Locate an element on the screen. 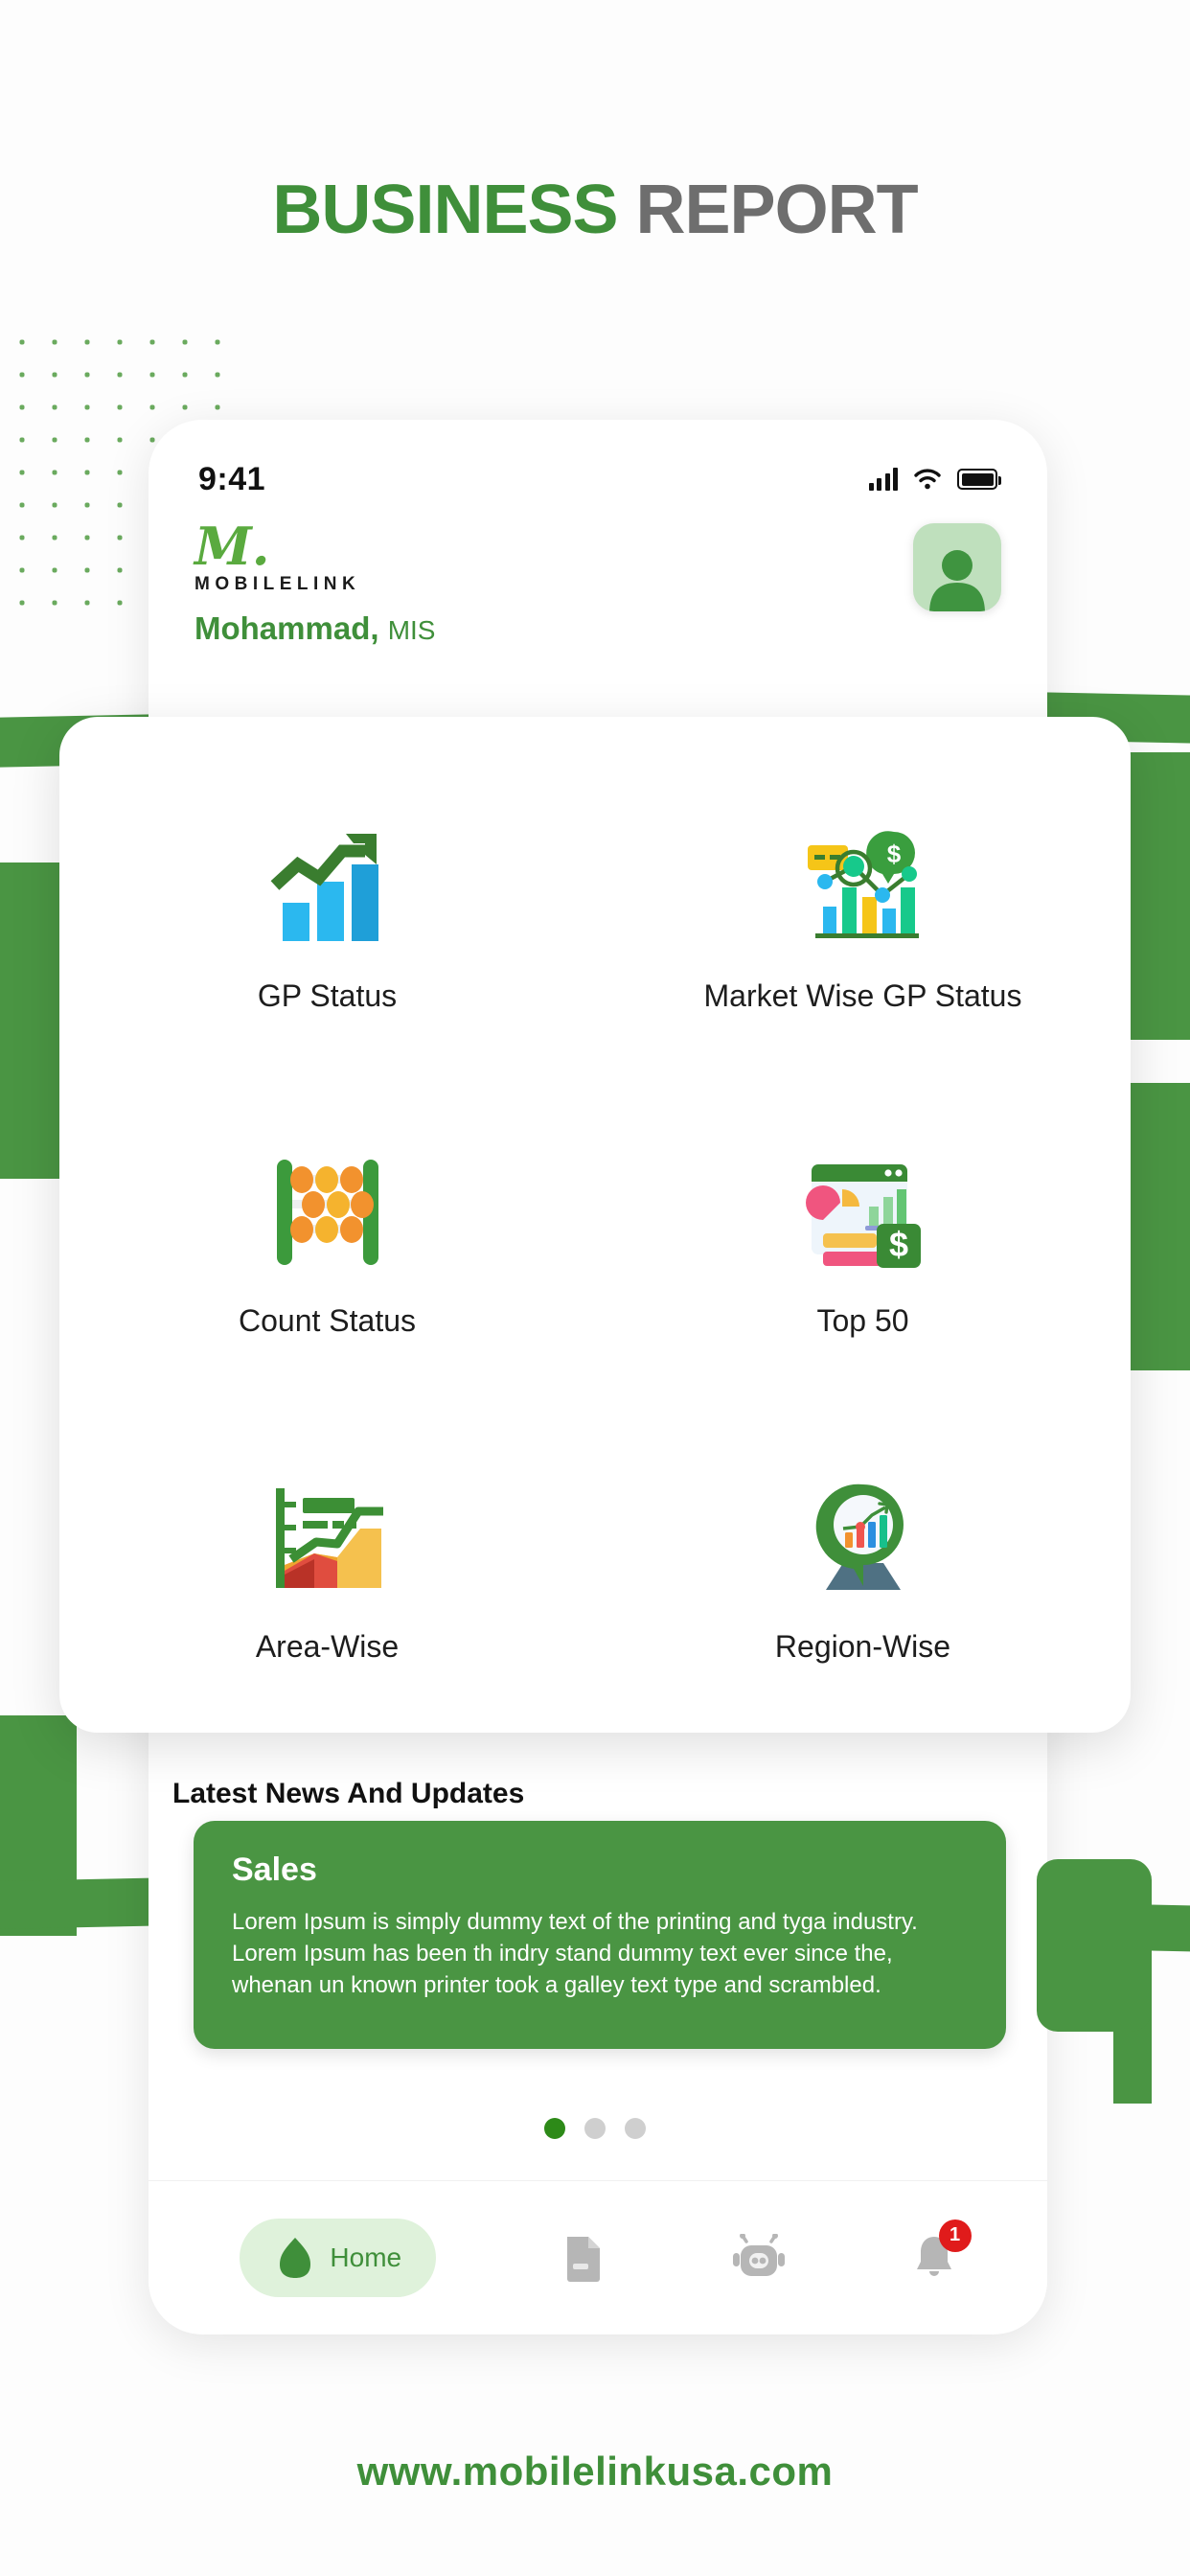 This screenshot has height=2576, width=1190. nav-item-bot is located at coordinates (759, 2257).